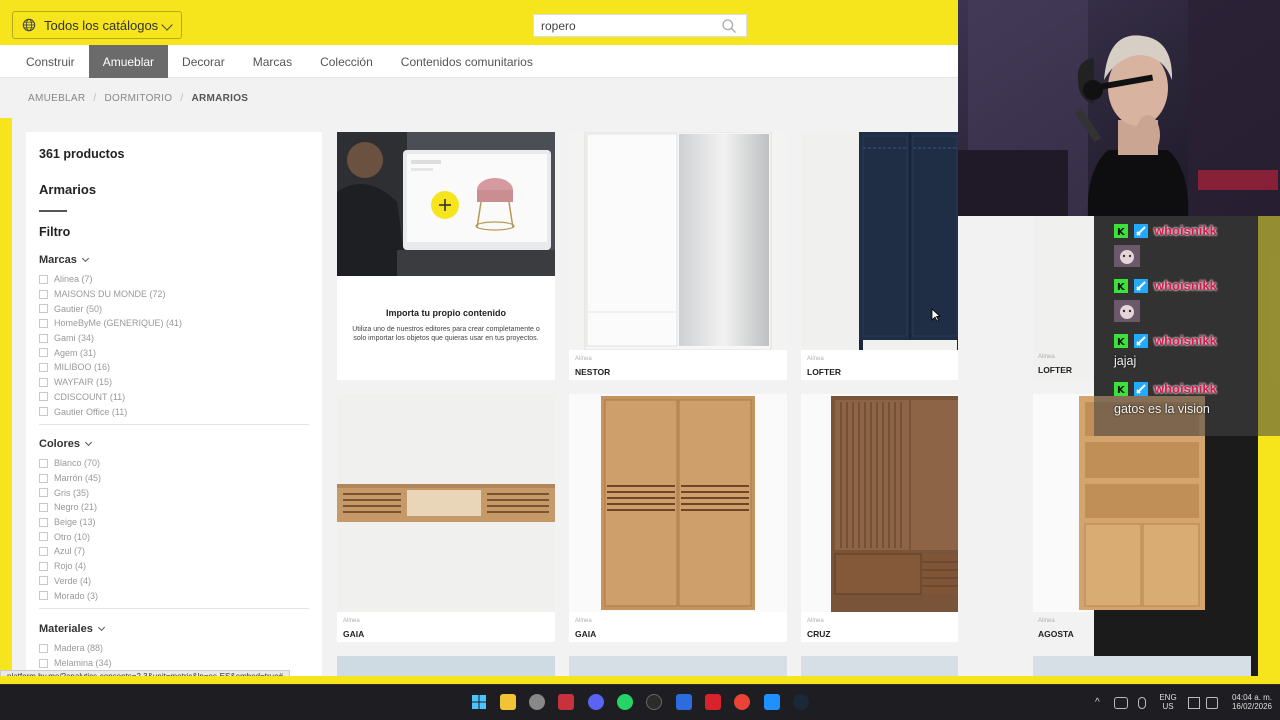  What do you see at coordinates (1212, 703) in the screenshot?
I see `volume-icon` at bounding box center [1212, 703].